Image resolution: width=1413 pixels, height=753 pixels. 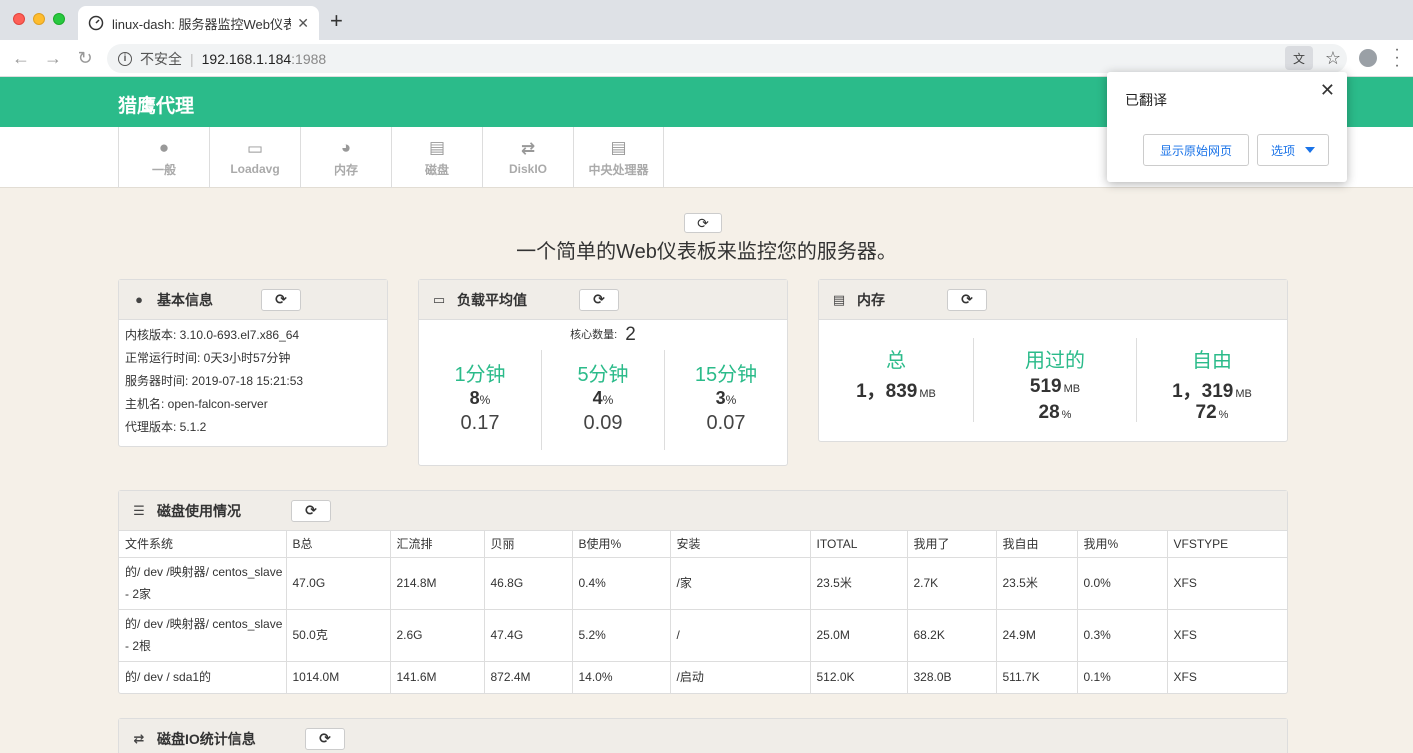 I want to click on table-cell: 47.4G, so click(x=528, y=634).